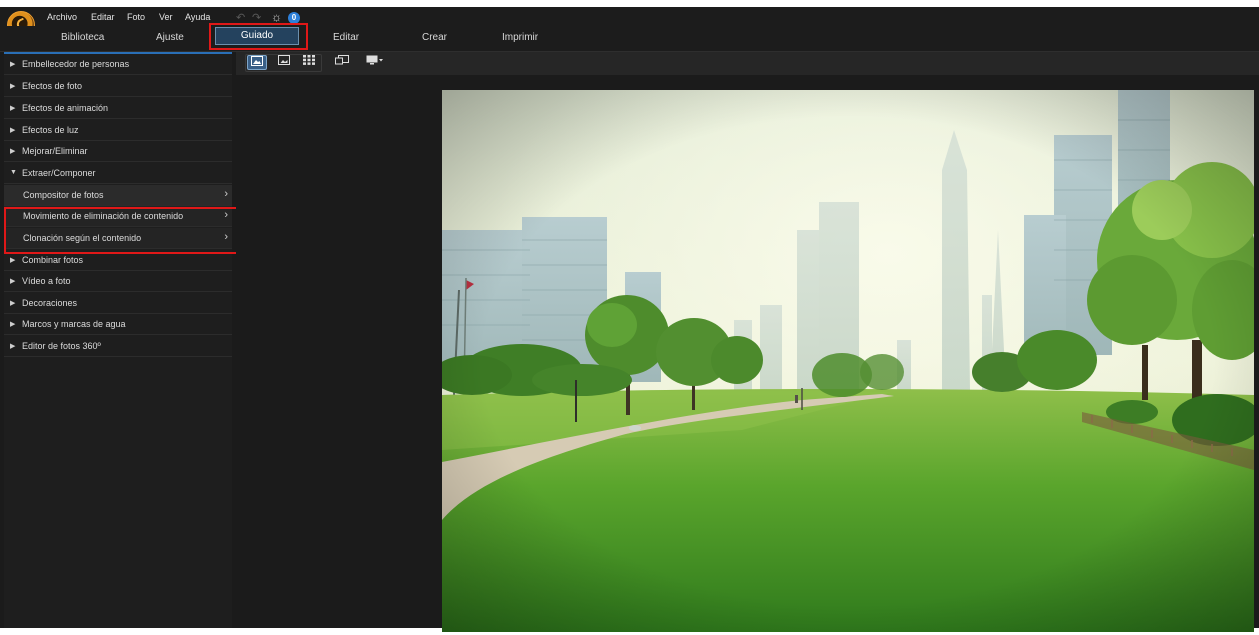  What do you see at coordinates (122, 230) in the screenshot?
I see `sidebar-highlight-box` at bounding box center [122, 230].